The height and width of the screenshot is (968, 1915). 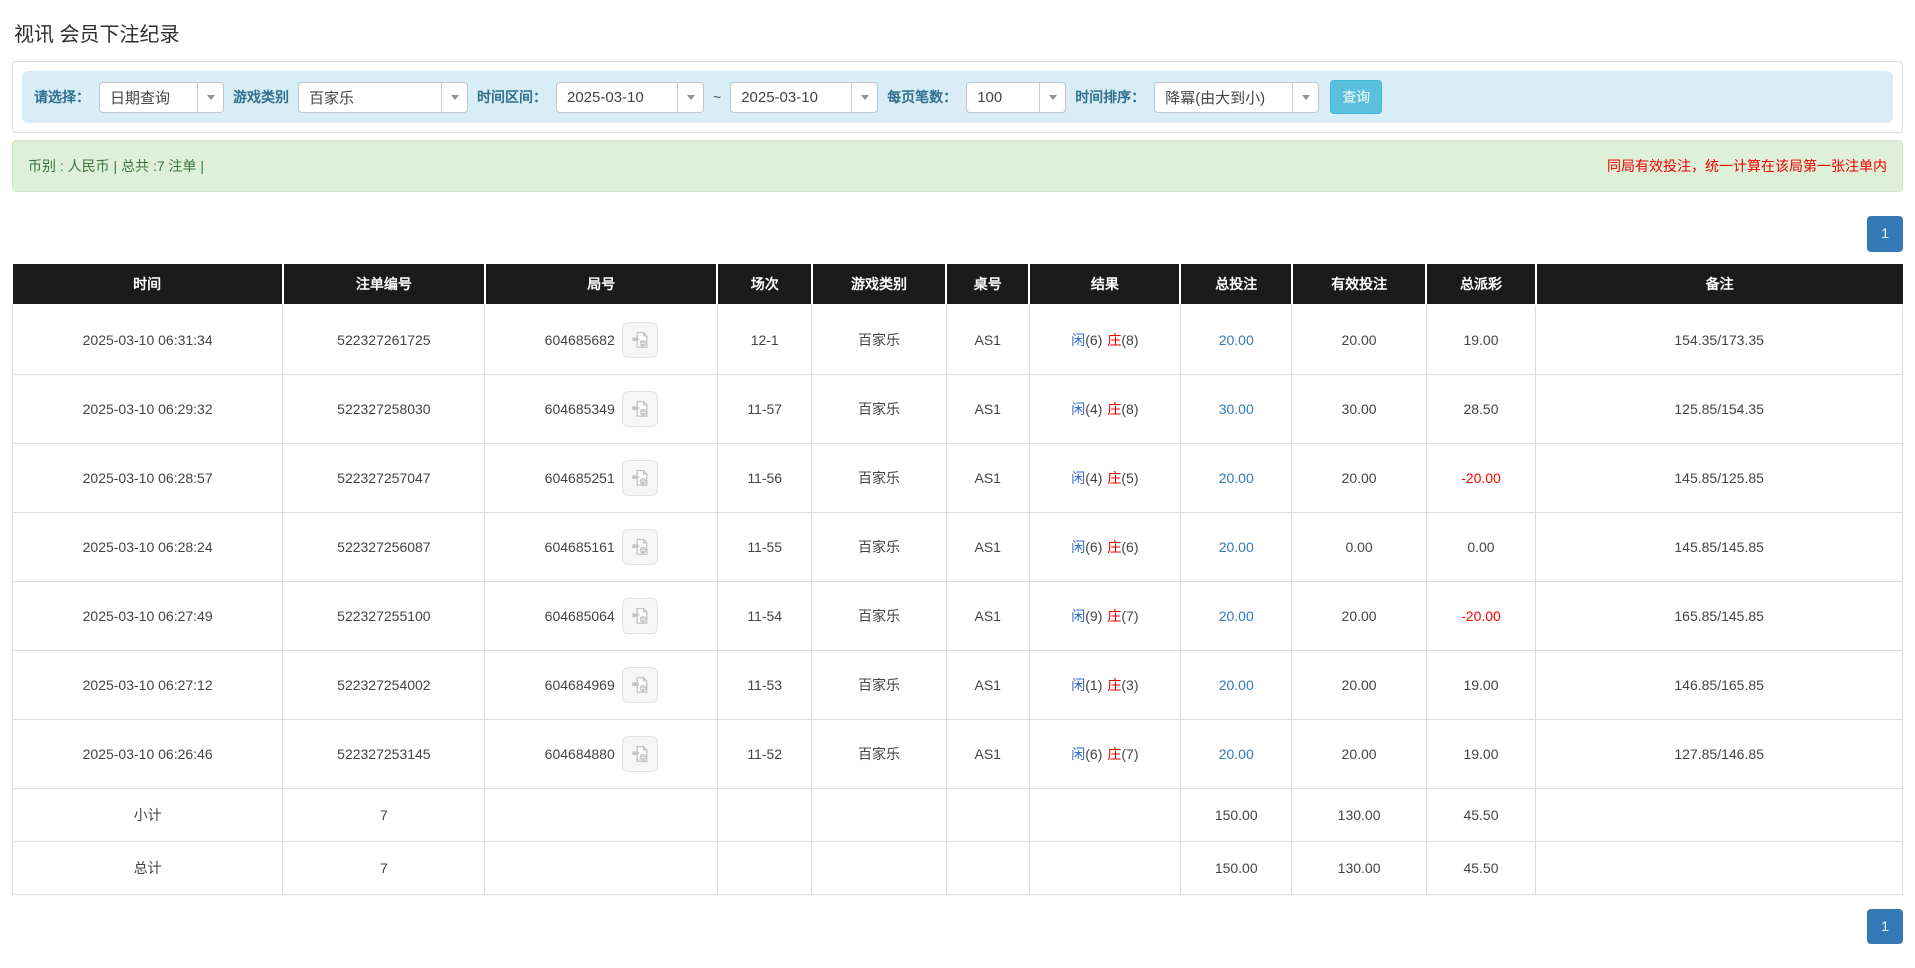 I want to click on summary-valid-bet-cell: 130.00, so click(x=1359, y=814).